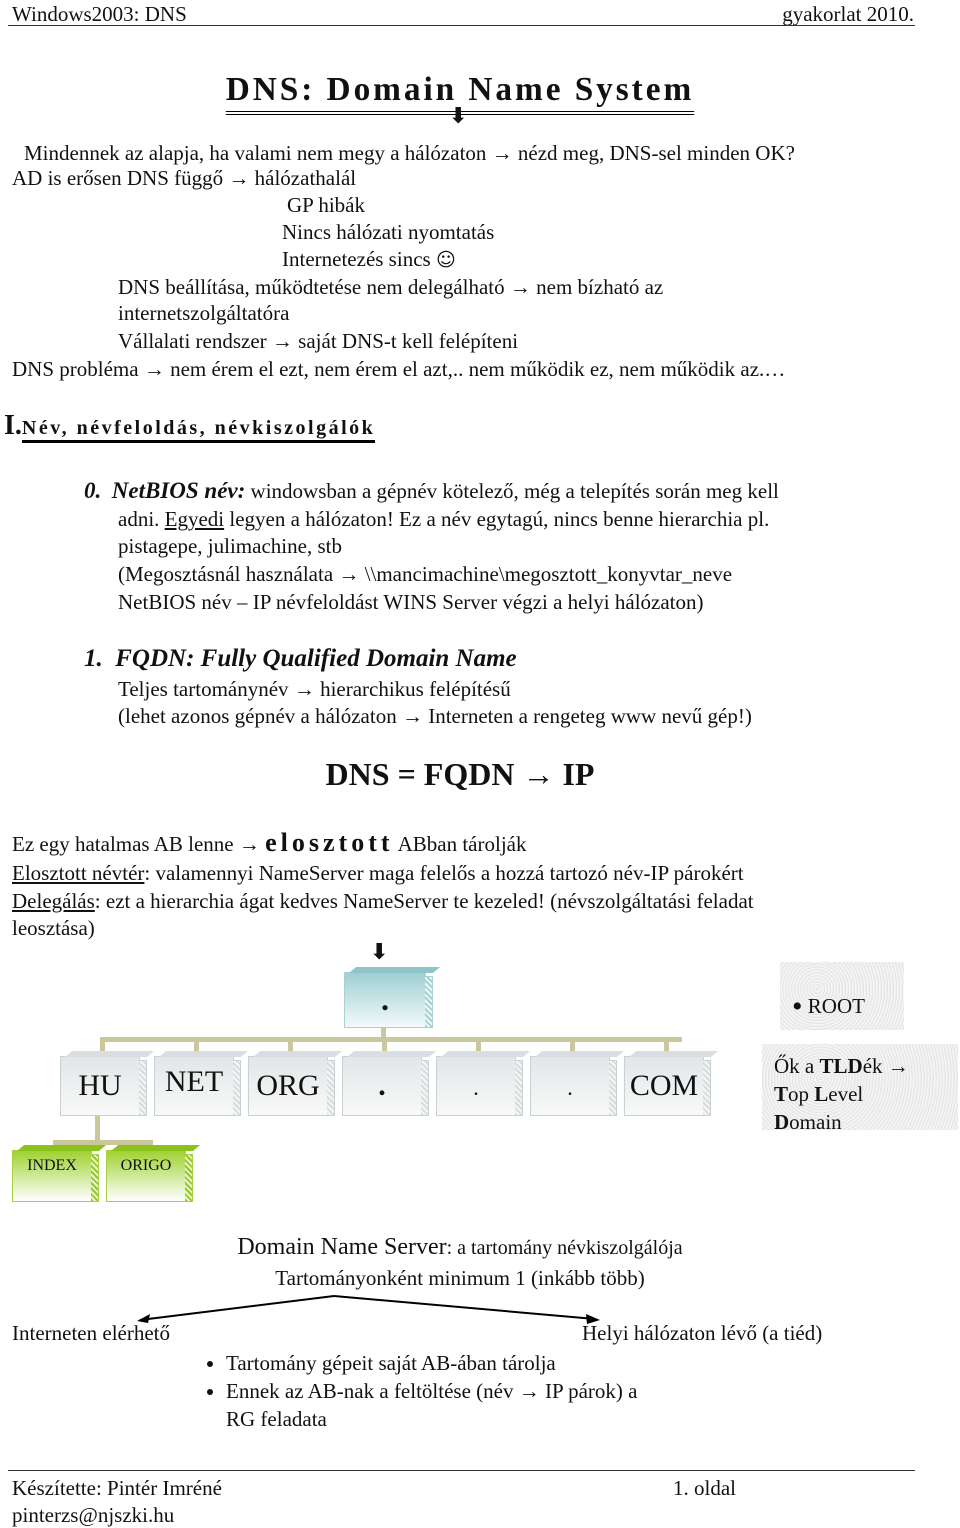 The width and height of the screenshot is (960, 1528). Describe the element at coordinates (460, 1278) in the screenshot. I see `dns-server-min: Tartományonként minimum 1 (inkább több)` at that location.